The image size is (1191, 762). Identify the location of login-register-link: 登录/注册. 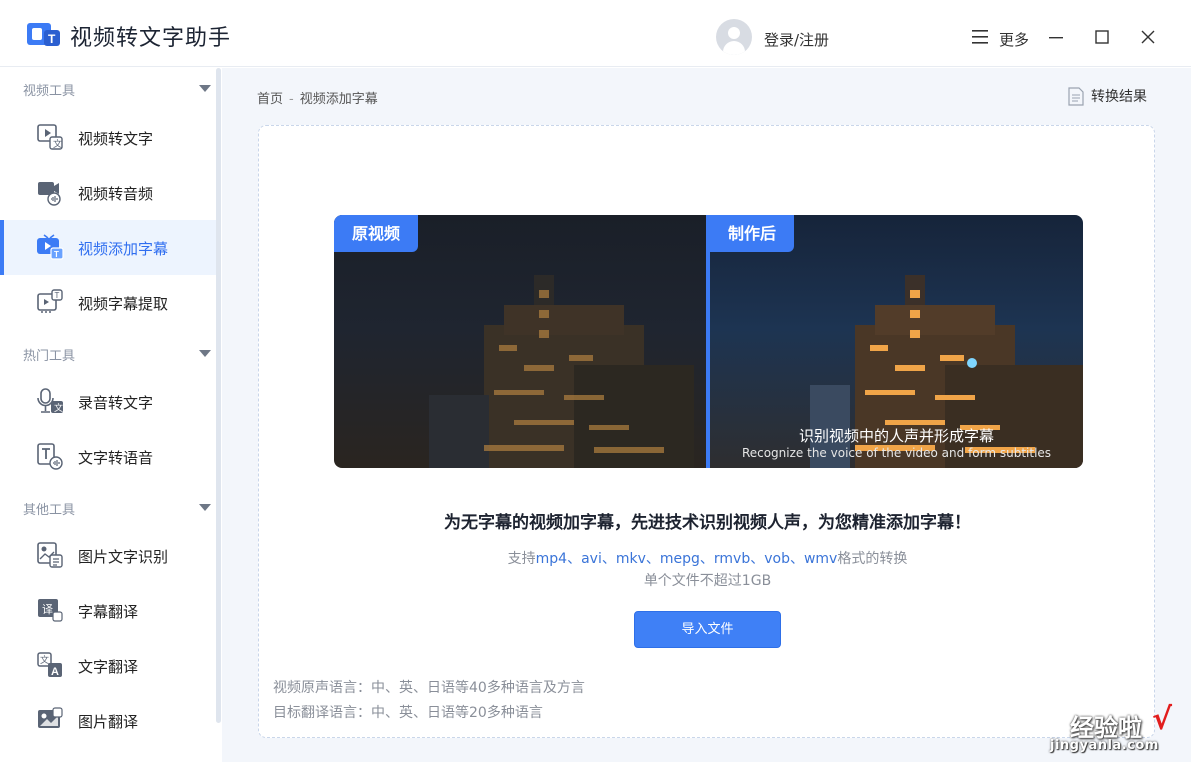
(796, 39).